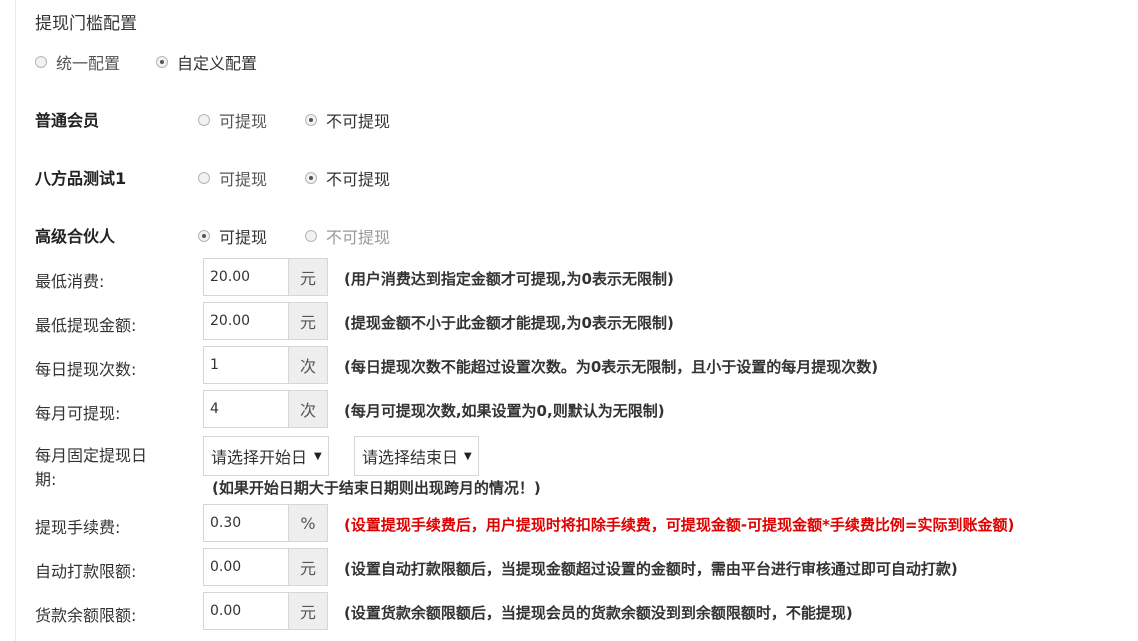 The image size is (1138, 641). What do you see at coordinates (91, 468) in the screenshot?
I see `fixed-date-label: 每月固定提现日 期:` at bounding box center [91, 468].